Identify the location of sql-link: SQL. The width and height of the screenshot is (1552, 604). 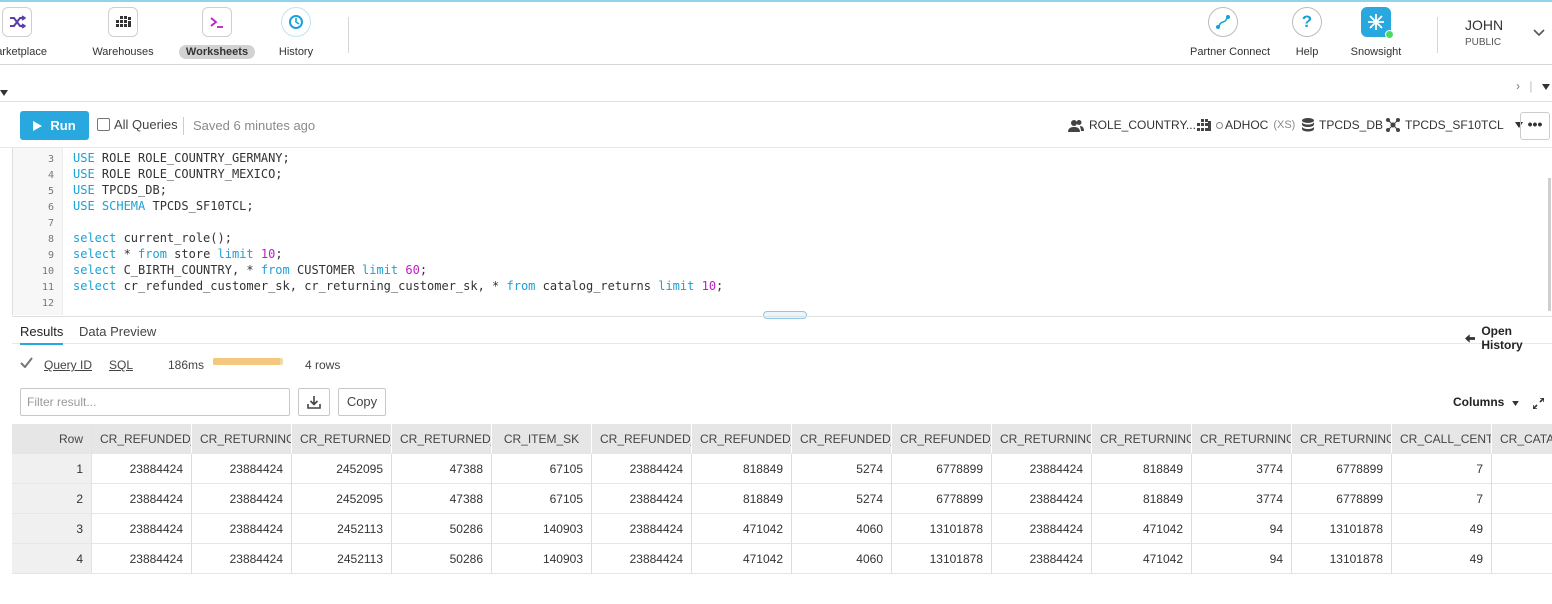
(121, 365).